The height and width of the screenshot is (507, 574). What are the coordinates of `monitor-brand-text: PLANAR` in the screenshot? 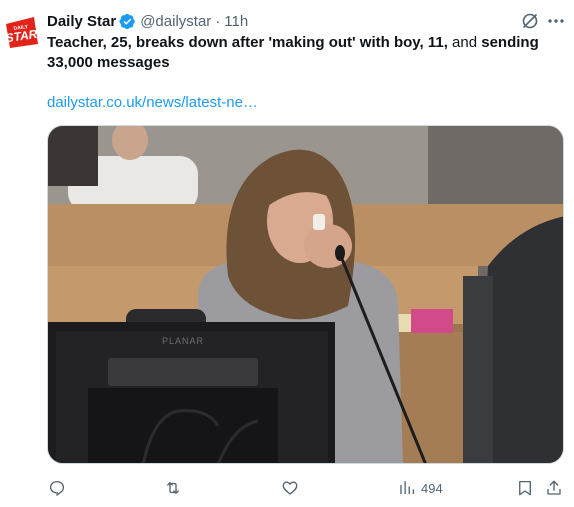 It's located at (183, 341).